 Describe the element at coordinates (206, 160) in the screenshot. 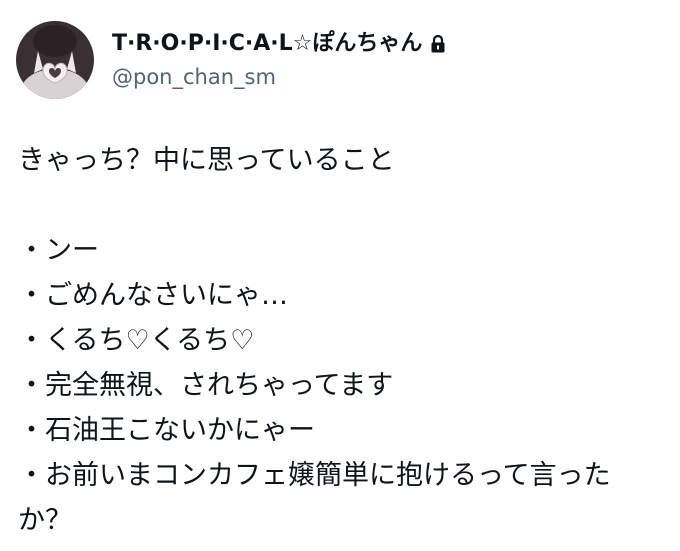

I see `tweet-title-line: きゃっち？中に思っていること` at that location.